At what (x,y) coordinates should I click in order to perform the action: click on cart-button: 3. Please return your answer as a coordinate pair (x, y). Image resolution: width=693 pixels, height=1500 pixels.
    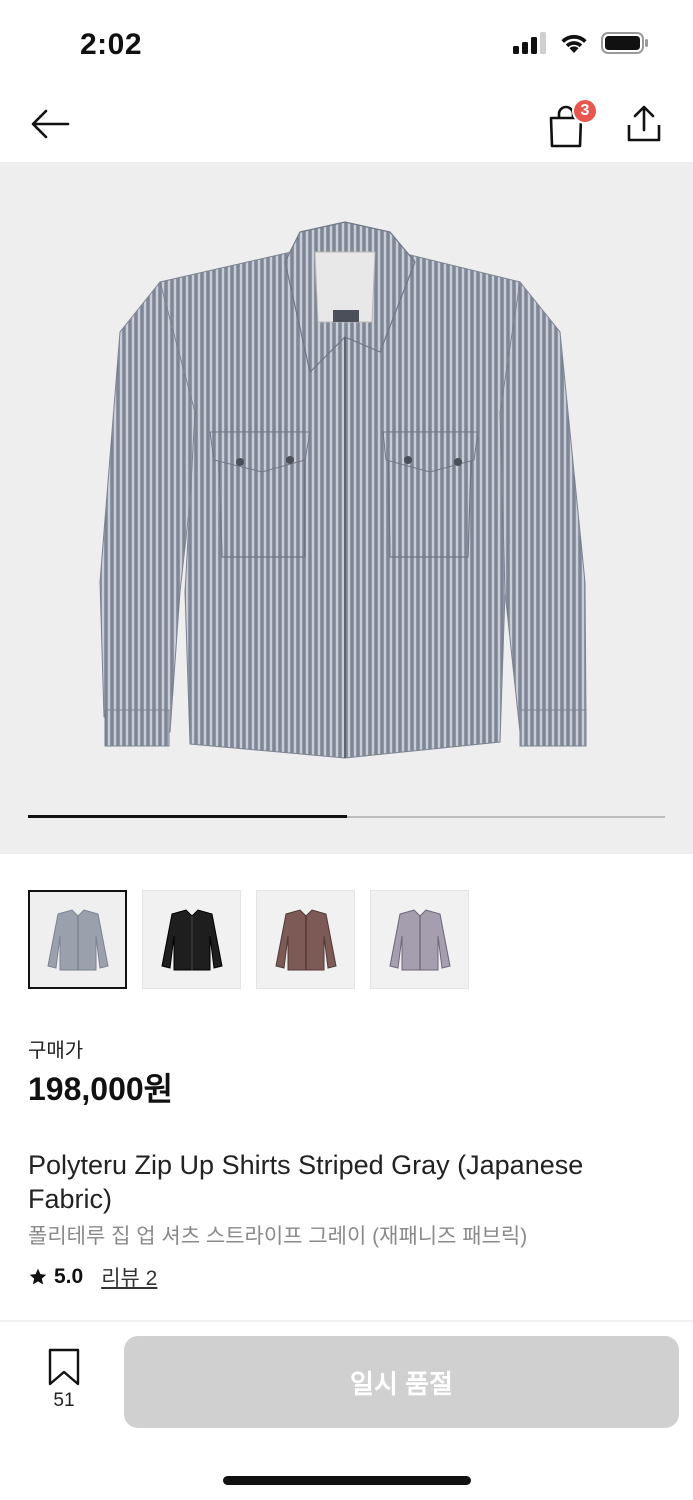
    Looking at the image, I should click on (569, 124).